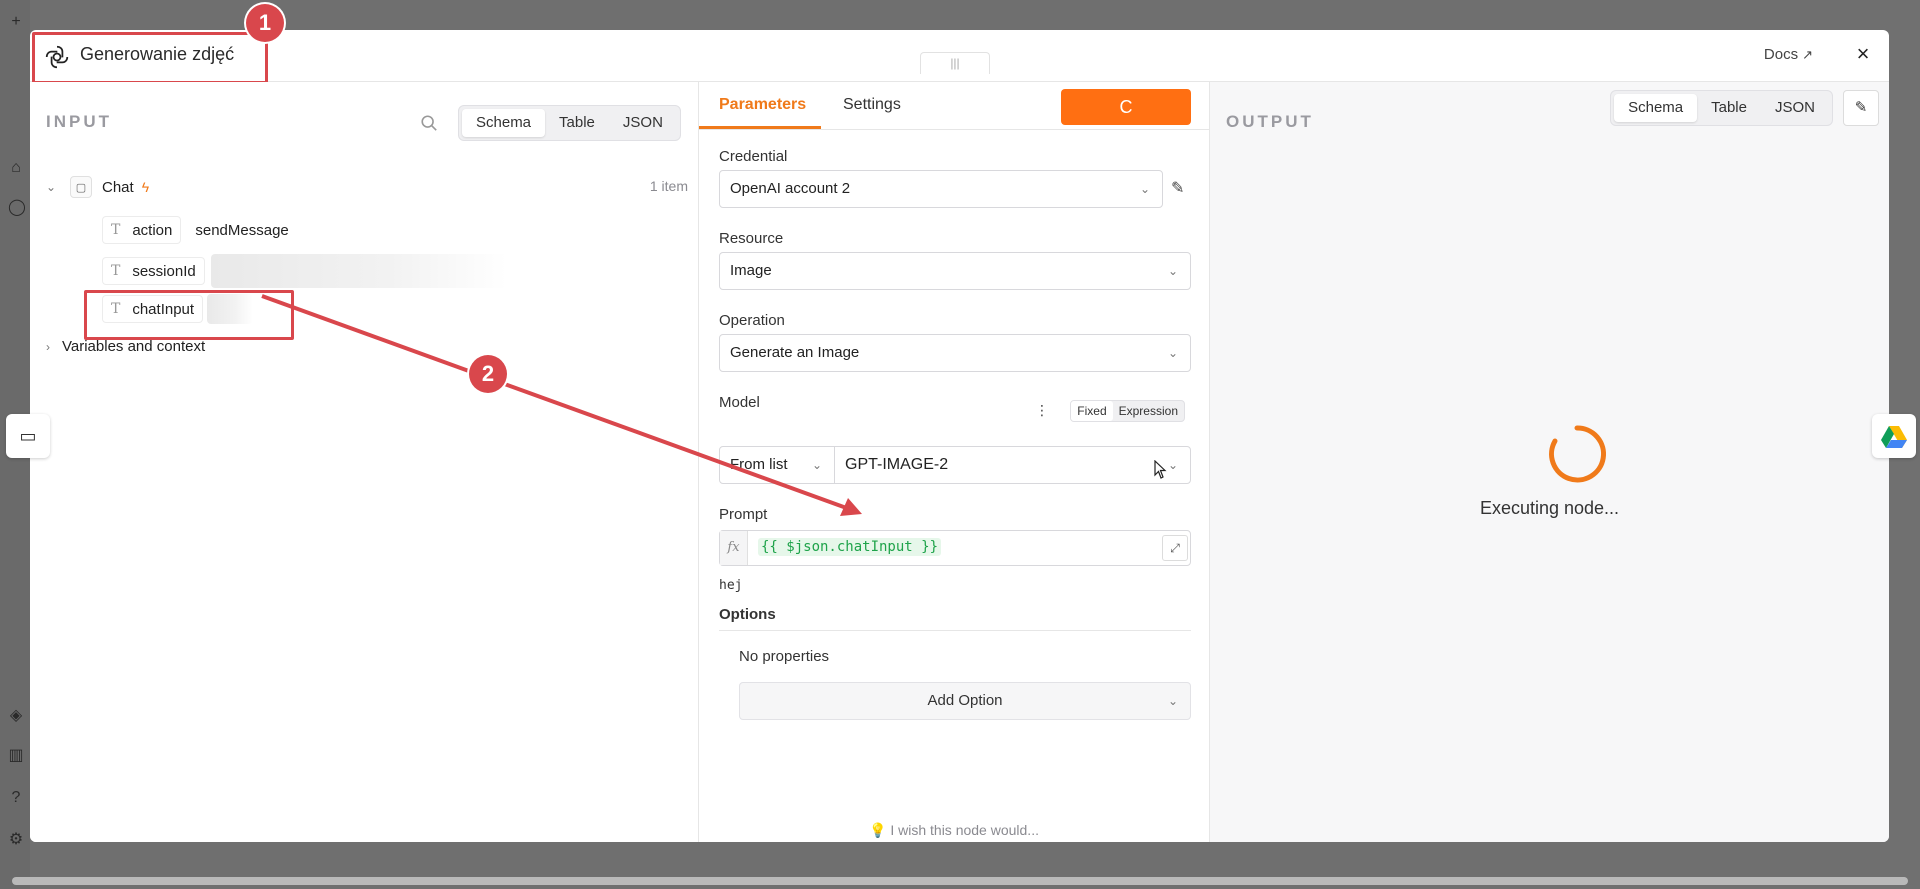 This screenshot has height=889, width=1920. I want to click on field-value: sendMessage, so click(242, 230).